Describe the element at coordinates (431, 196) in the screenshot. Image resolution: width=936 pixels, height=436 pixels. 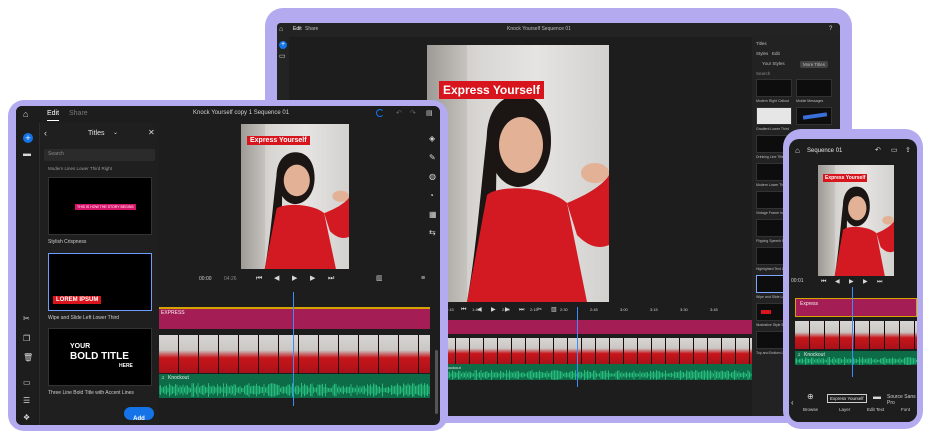
I see `speed-tool-icon: ◔` at that location.